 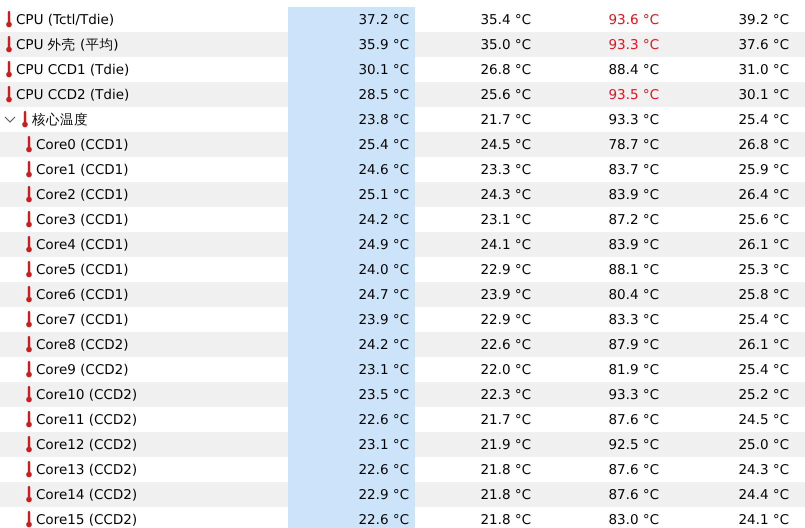 I want to click on current-value: 23.5 °C, so click(x=351, y=394).